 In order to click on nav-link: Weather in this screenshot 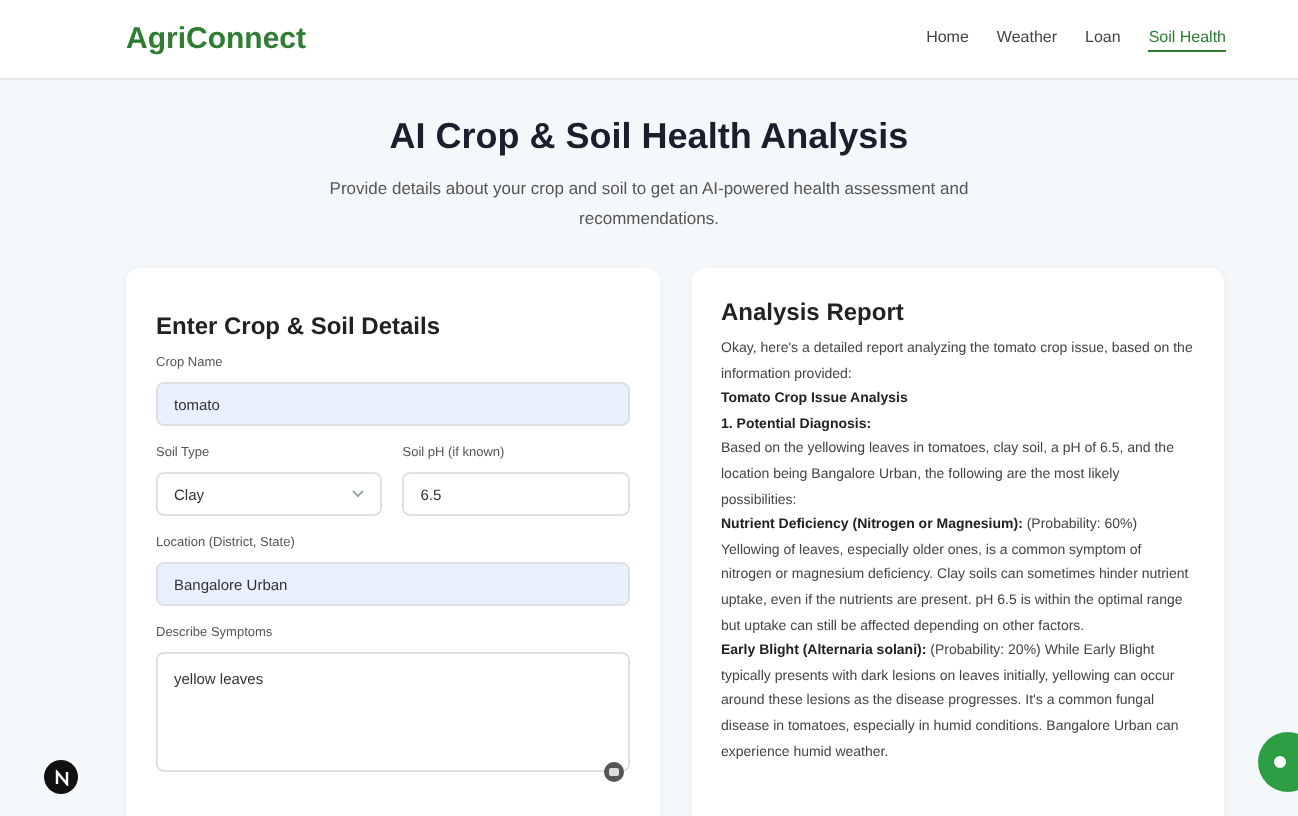, I will do `click(1027, 39)`.